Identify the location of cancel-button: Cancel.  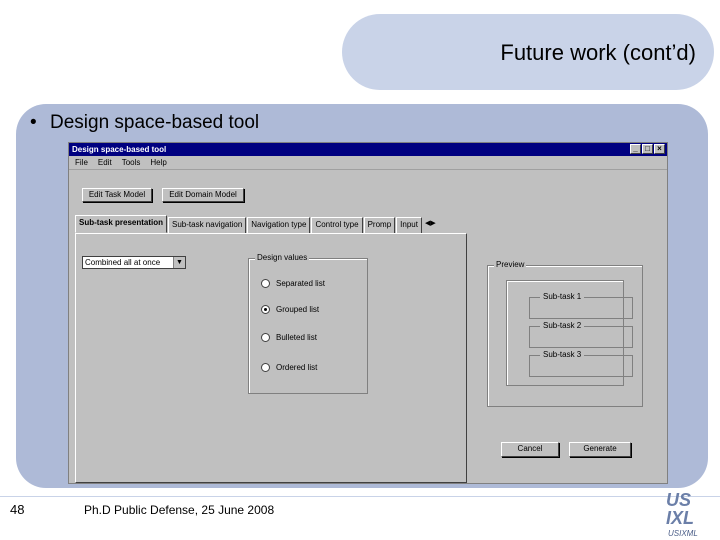
(530, 449).